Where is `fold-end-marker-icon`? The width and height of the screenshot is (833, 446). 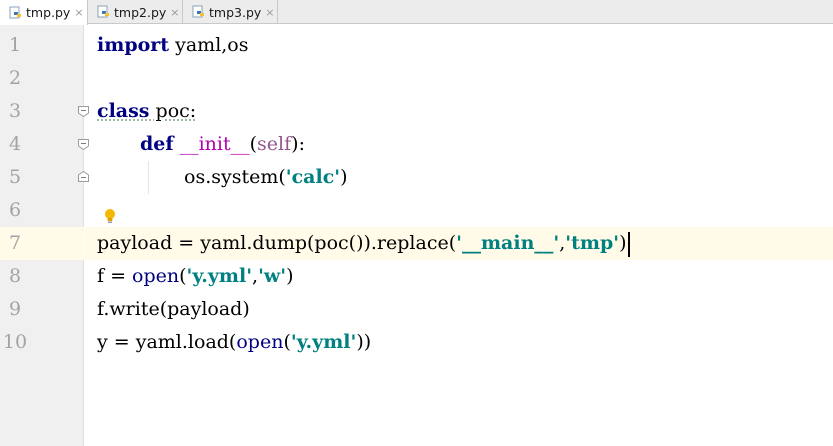
fold-end-marker-icon is located at coordinates (83, 176).